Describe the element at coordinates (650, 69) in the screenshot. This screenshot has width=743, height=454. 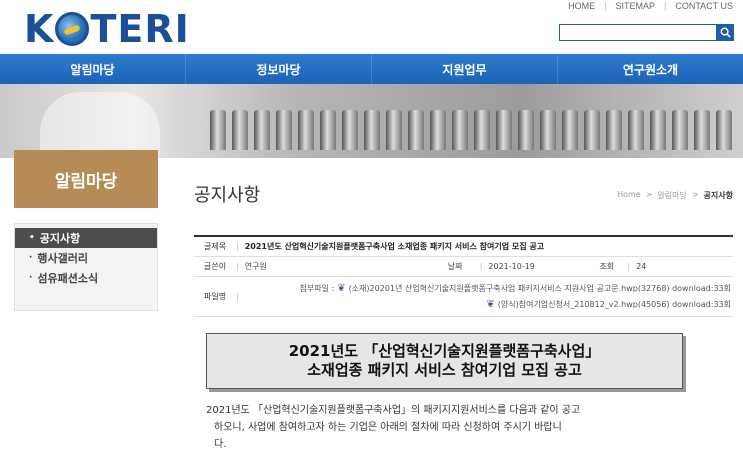
I see `nav-item-about: 연구원소개` at that location.